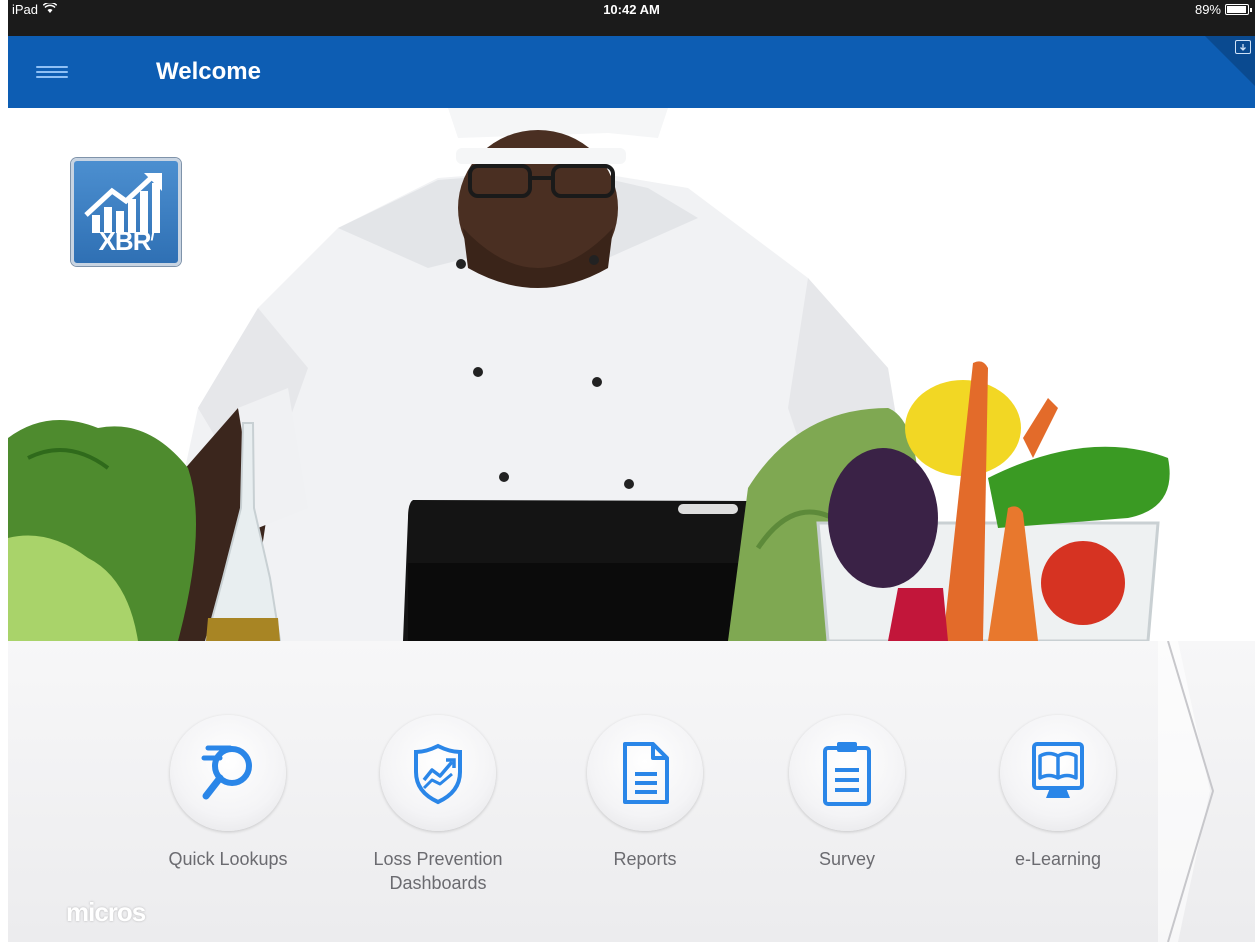  Describe the element at coordinates (52, 72) in the screenshot. I see `menu-icon` at that location.